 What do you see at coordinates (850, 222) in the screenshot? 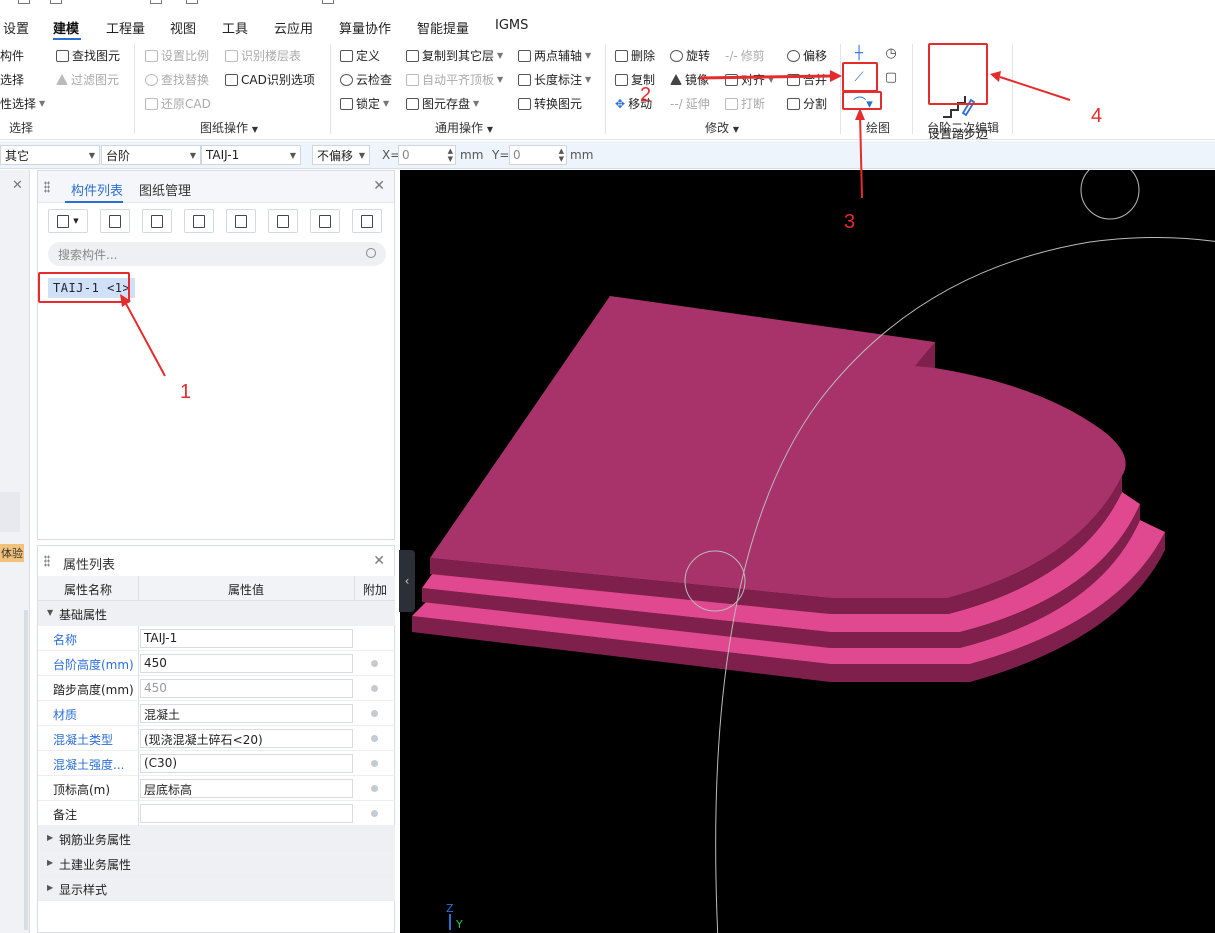
I see `annotation-3: 3` at bounding box center [850, 222].